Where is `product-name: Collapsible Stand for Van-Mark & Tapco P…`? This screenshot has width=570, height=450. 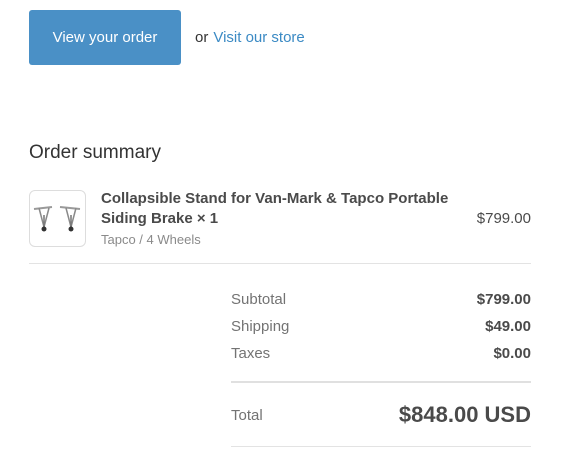 product-name: Collapsible Stand for Van-Mark & Tapco P… is located at coordinates (275, 208).